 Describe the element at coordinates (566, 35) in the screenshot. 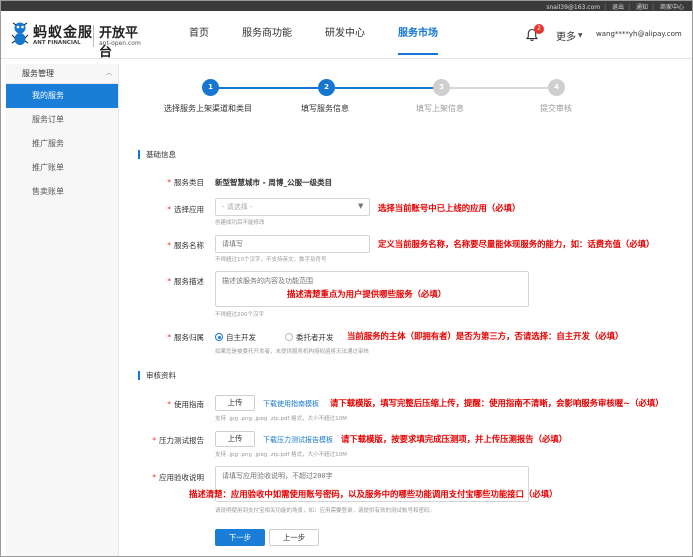

I see `more-menu: 更多` at that location.